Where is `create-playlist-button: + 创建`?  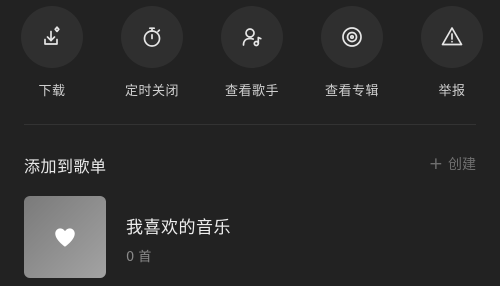
create-playlist-button: + 创建 is located at coordinates (452, 164).